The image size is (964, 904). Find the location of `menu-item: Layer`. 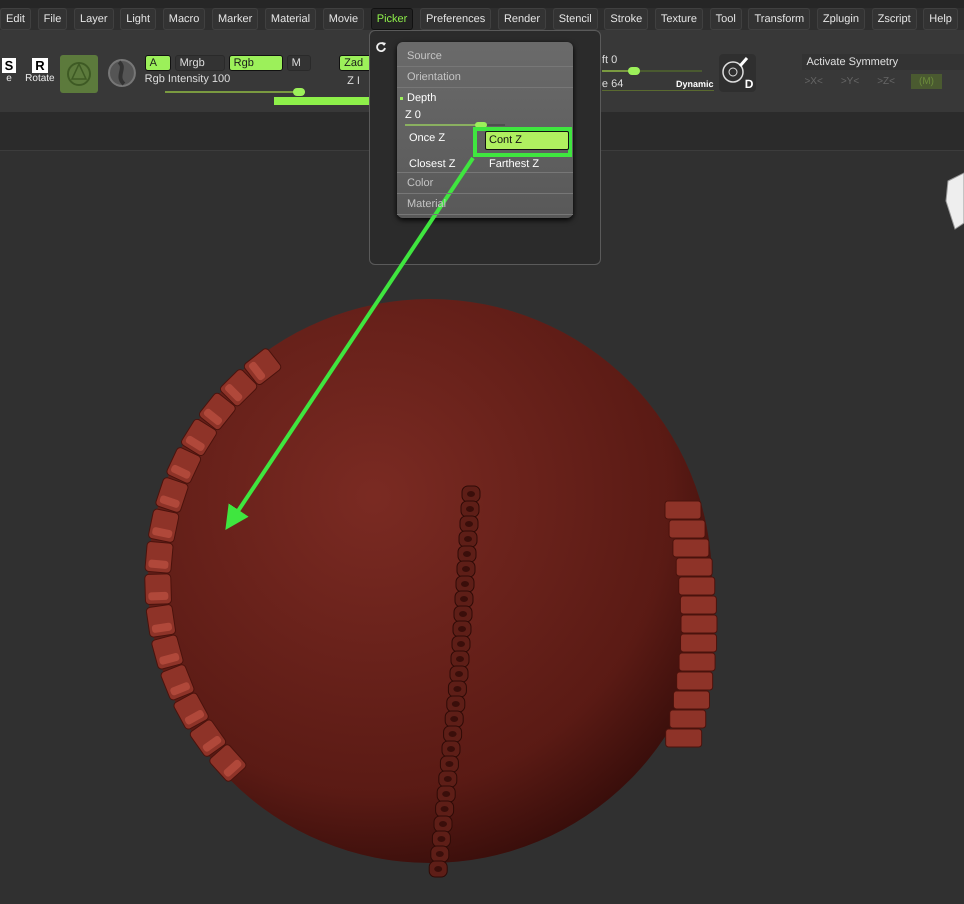

menu-item: Layer is located at coordinates (94, 19).